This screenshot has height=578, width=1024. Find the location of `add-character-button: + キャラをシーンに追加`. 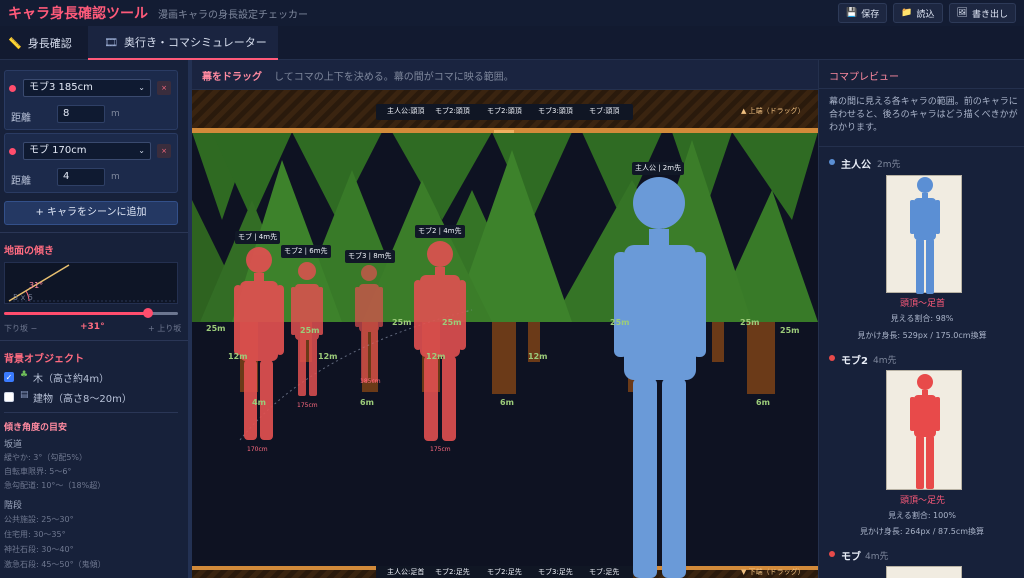

add-character-button: + キャラをシーンに追加 is located at coordinates (91, 213).